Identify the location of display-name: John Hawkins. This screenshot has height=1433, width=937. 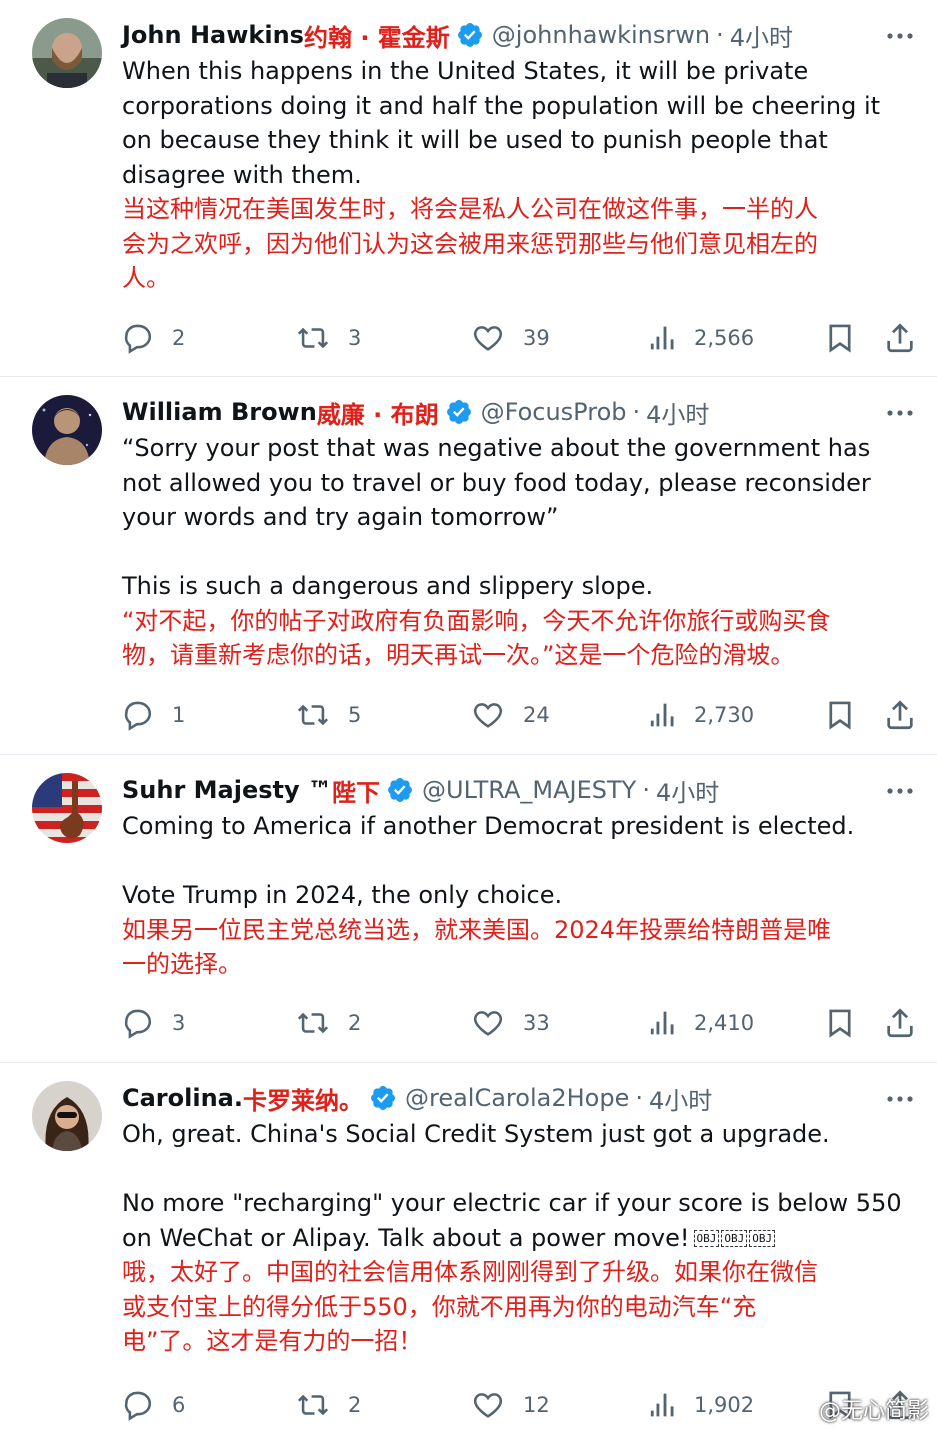
(213, 35).